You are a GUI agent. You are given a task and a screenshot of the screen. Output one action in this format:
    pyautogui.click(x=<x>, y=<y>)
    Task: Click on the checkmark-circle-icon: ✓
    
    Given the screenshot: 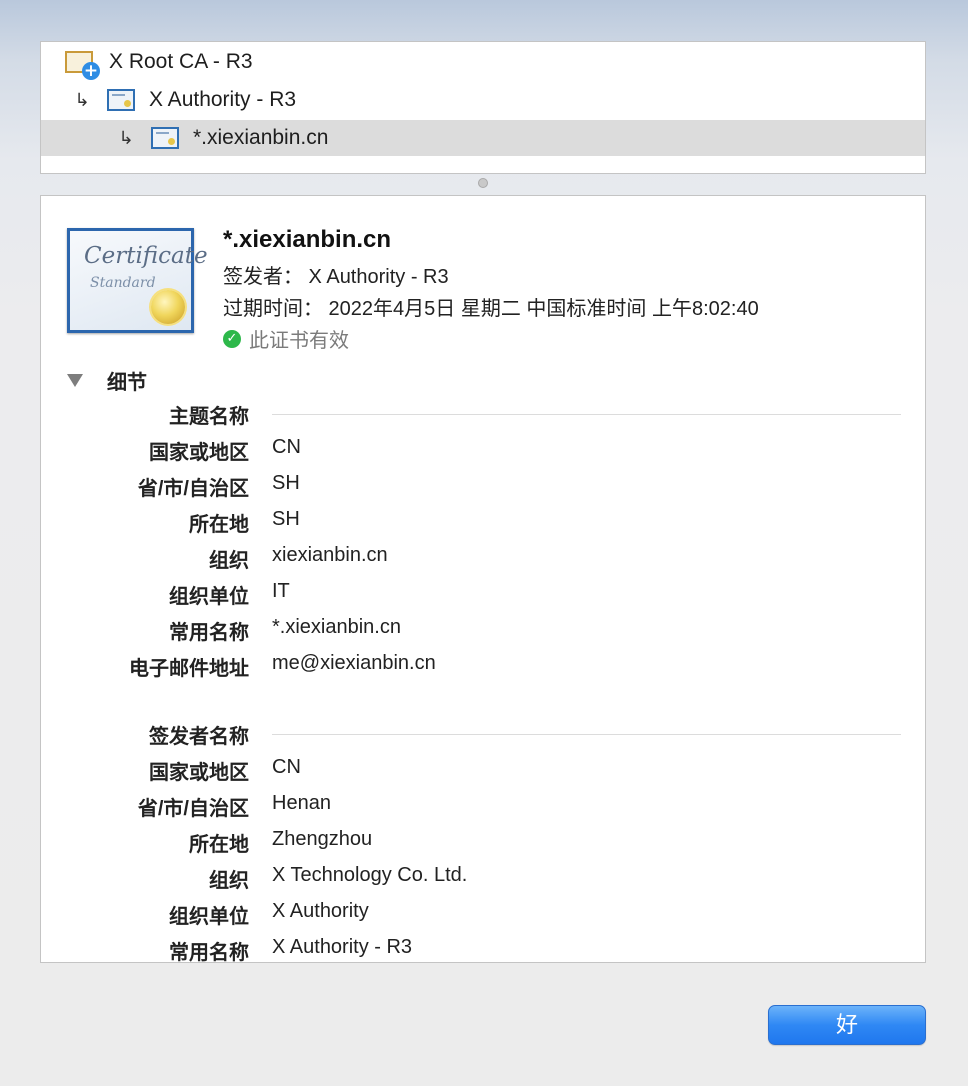 What is the action you would take?
    pyautogui.click(x=232, y=338)
    